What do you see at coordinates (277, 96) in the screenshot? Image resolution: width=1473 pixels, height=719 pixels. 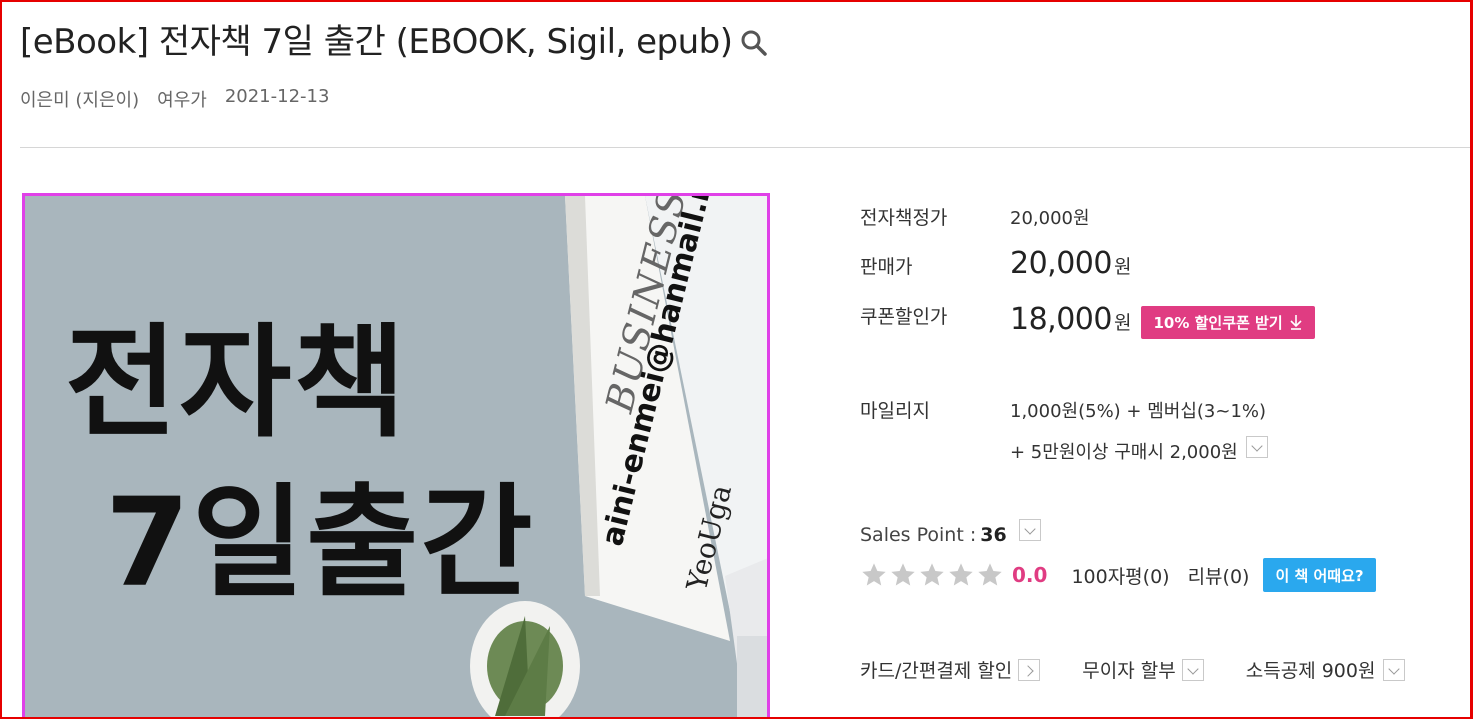 I see `publish-date: 2021-12-13` at bounding box center [277, 96].